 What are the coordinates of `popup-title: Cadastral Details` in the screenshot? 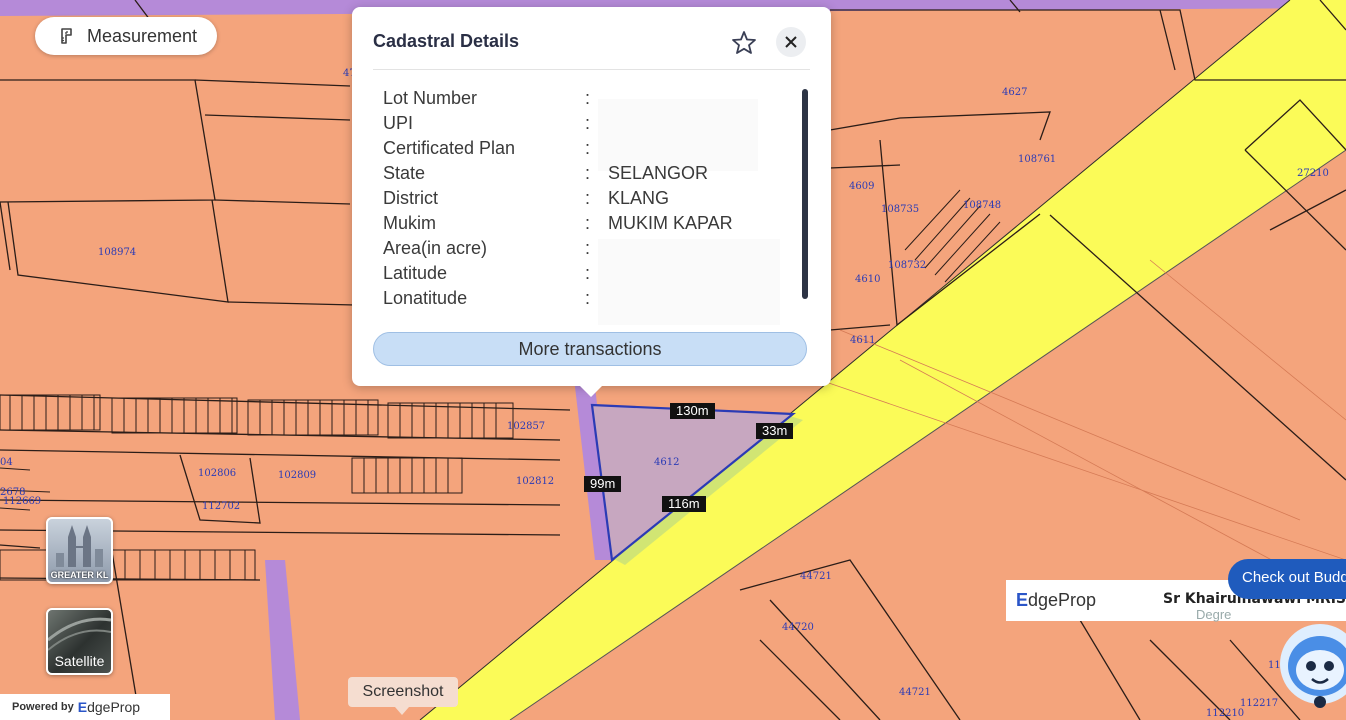 It's located at (446, 41).